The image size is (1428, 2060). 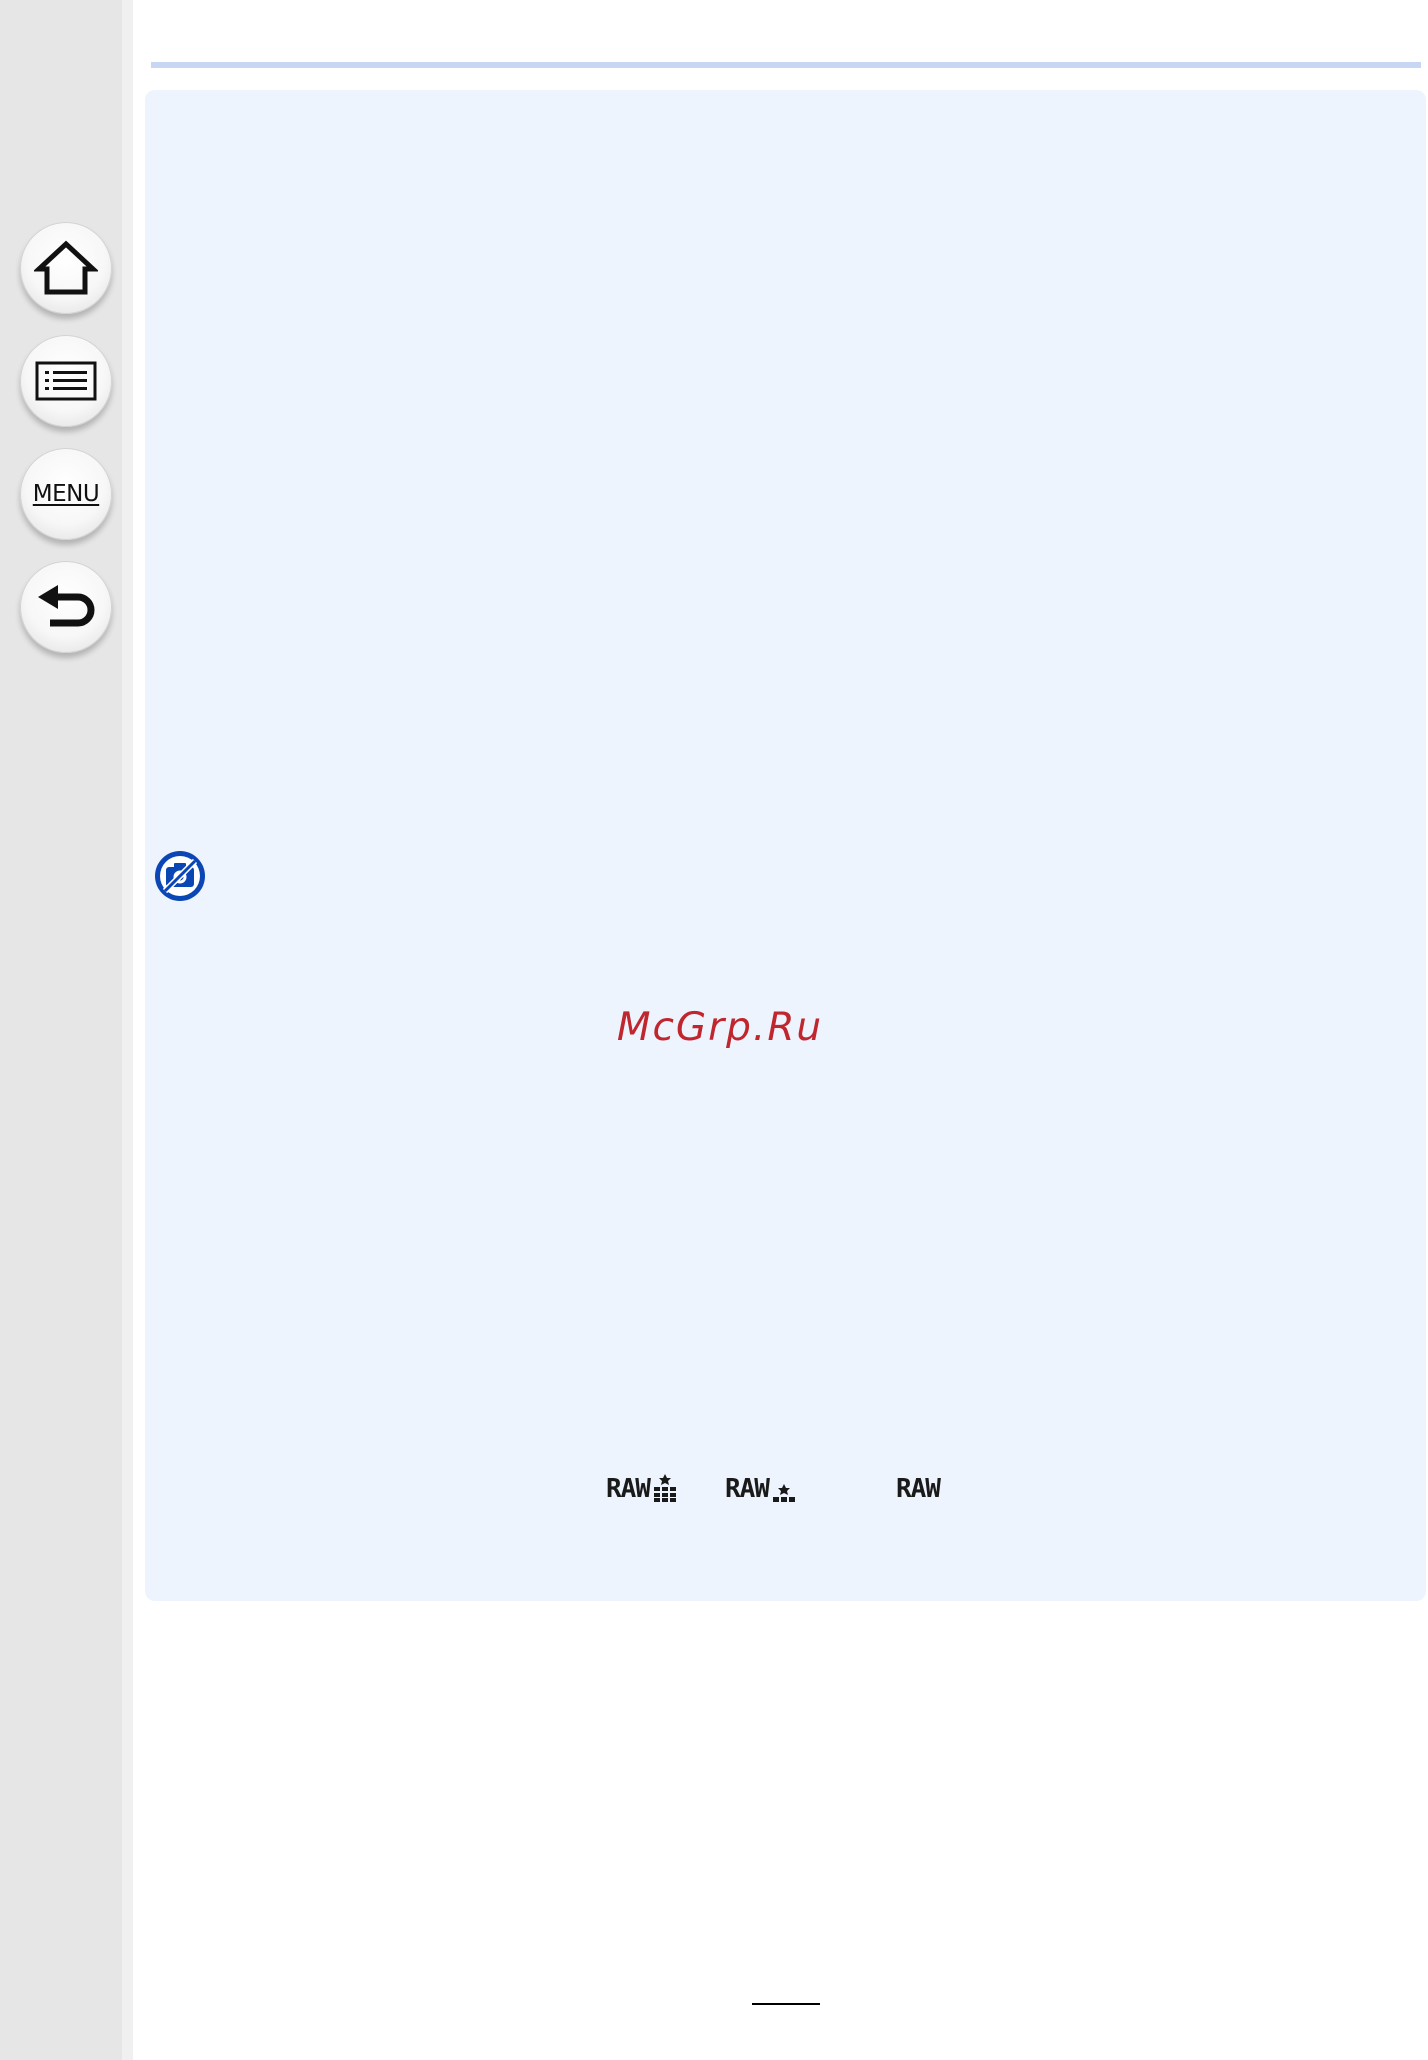 I want to click on raw-only-label: RAW, so click(x=918, y=1489).